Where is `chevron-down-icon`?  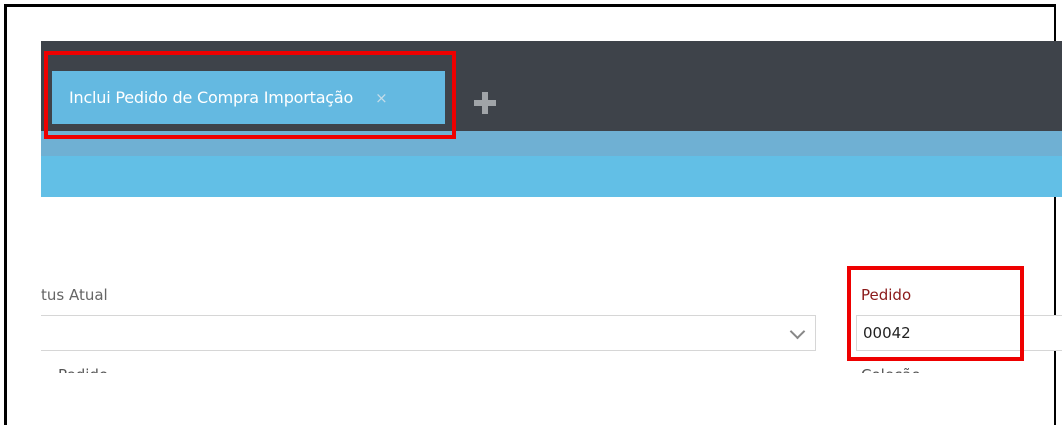
chevron-down-icon is located at coordinates (797, 331).